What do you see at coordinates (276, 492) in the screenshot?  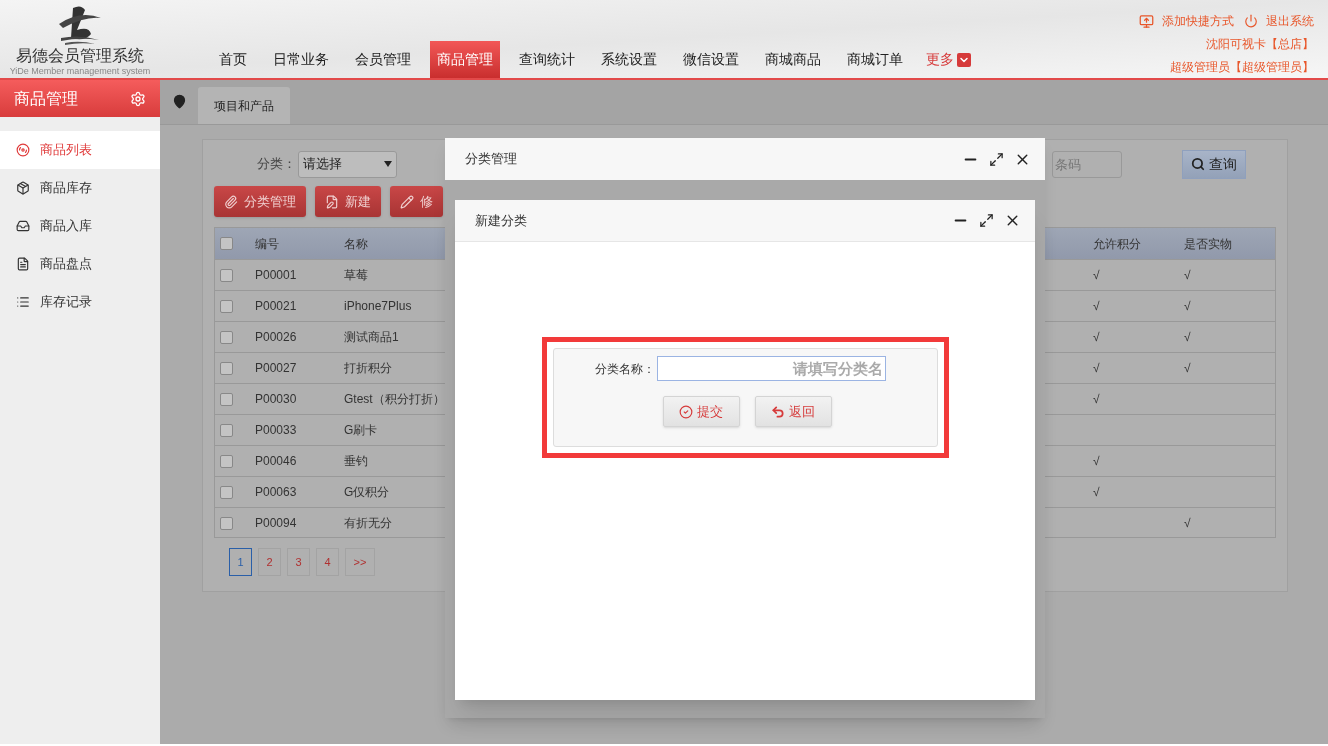 I see `table-cell-text: P00063` at bounding box center [276, 492].